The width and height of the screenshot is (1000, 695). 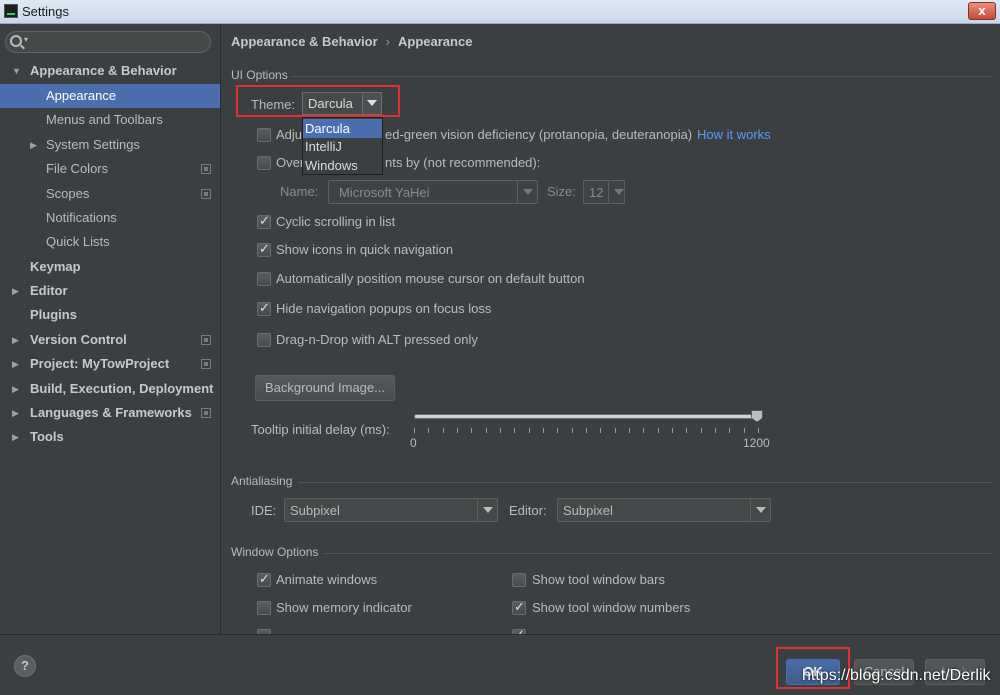 I want to click on window-title: Settings, so click(x=45, y=11).